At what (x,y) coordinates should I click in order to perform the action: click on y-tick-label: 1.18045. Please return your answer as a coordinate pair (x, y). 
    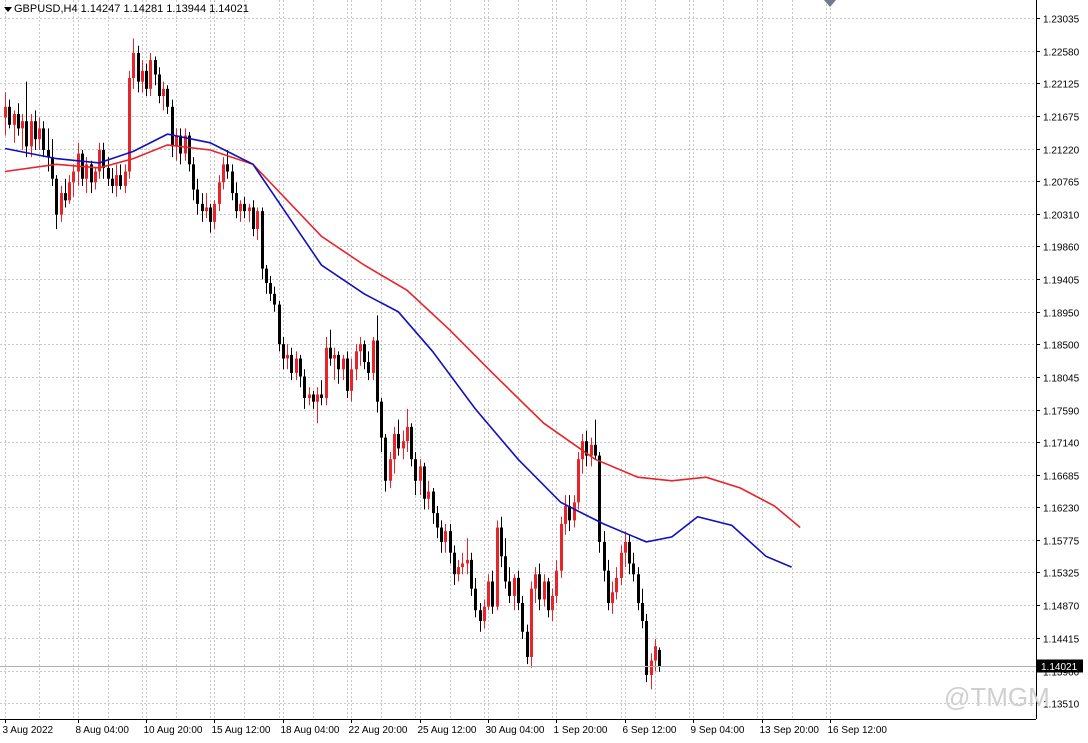
    Looking at the image, I should click on (1061, 379).